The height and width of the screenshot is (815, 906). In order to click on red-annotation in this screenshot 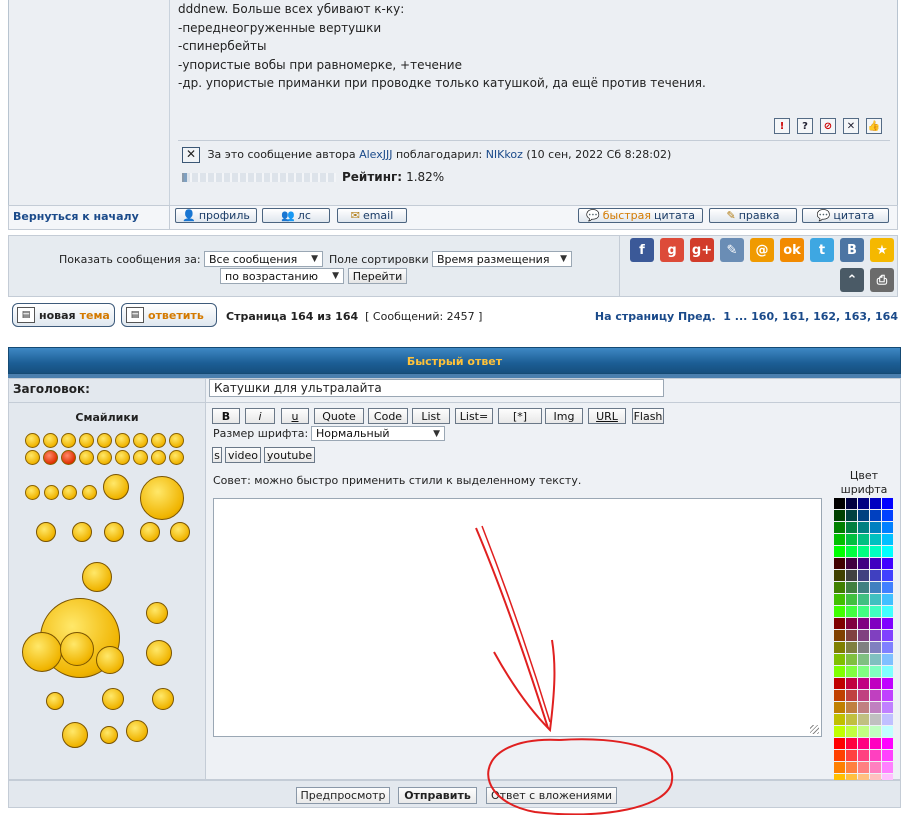, I will do `click(574, 670)`.